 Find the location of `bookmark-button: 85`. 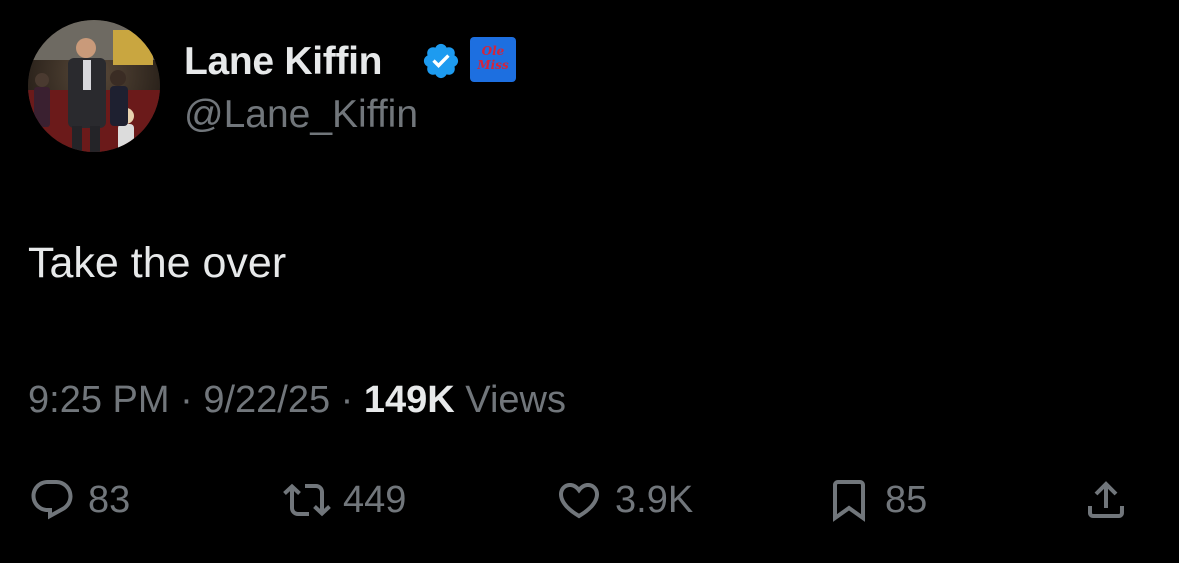

bookmark-button: 85 is located at coordinates (876, 500).